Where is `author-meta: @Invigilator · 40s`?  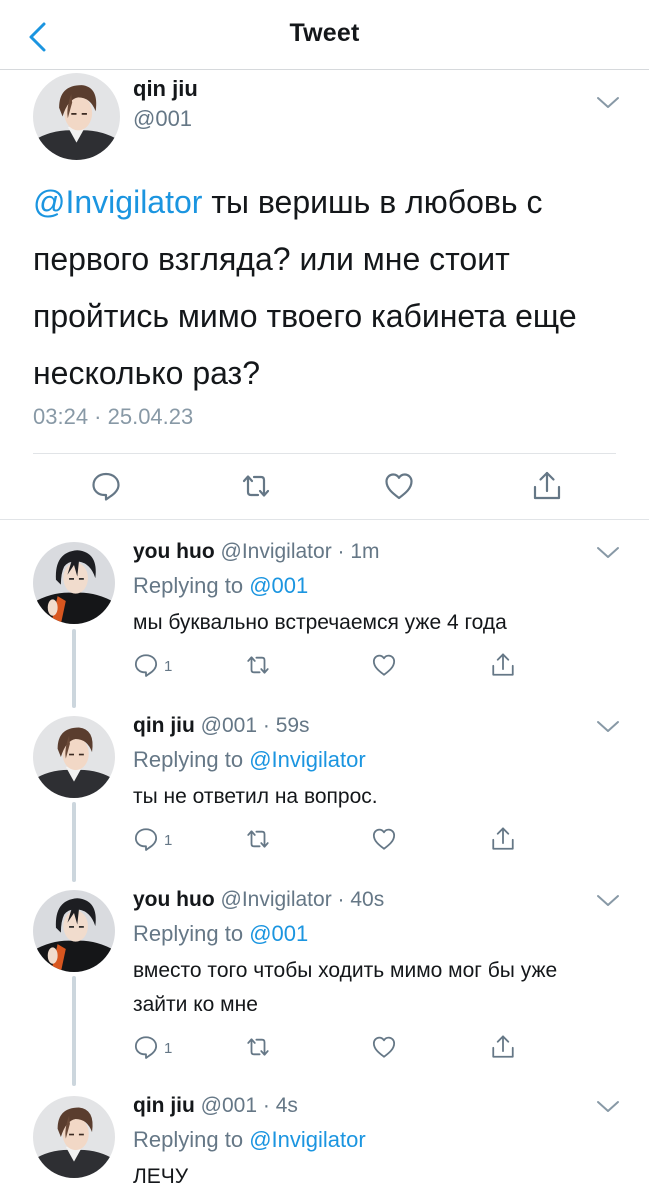 author-meta: @Invigilator · 40s is located at coordinates (302, 899).